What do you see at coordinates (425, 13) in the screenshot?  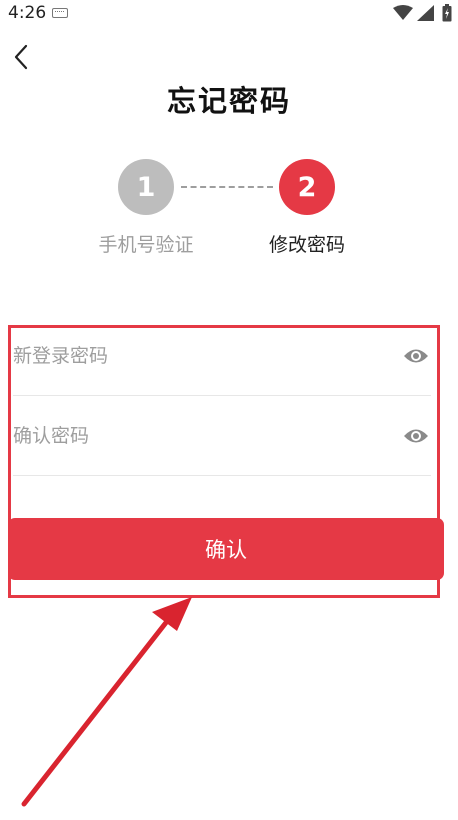 I see `signal-icon` at bounding box center [425, 13].